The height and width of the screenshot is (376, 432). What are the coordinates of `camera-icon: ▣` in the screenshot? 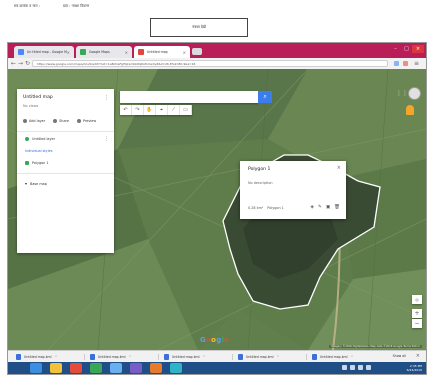 It's located at (328, 207).